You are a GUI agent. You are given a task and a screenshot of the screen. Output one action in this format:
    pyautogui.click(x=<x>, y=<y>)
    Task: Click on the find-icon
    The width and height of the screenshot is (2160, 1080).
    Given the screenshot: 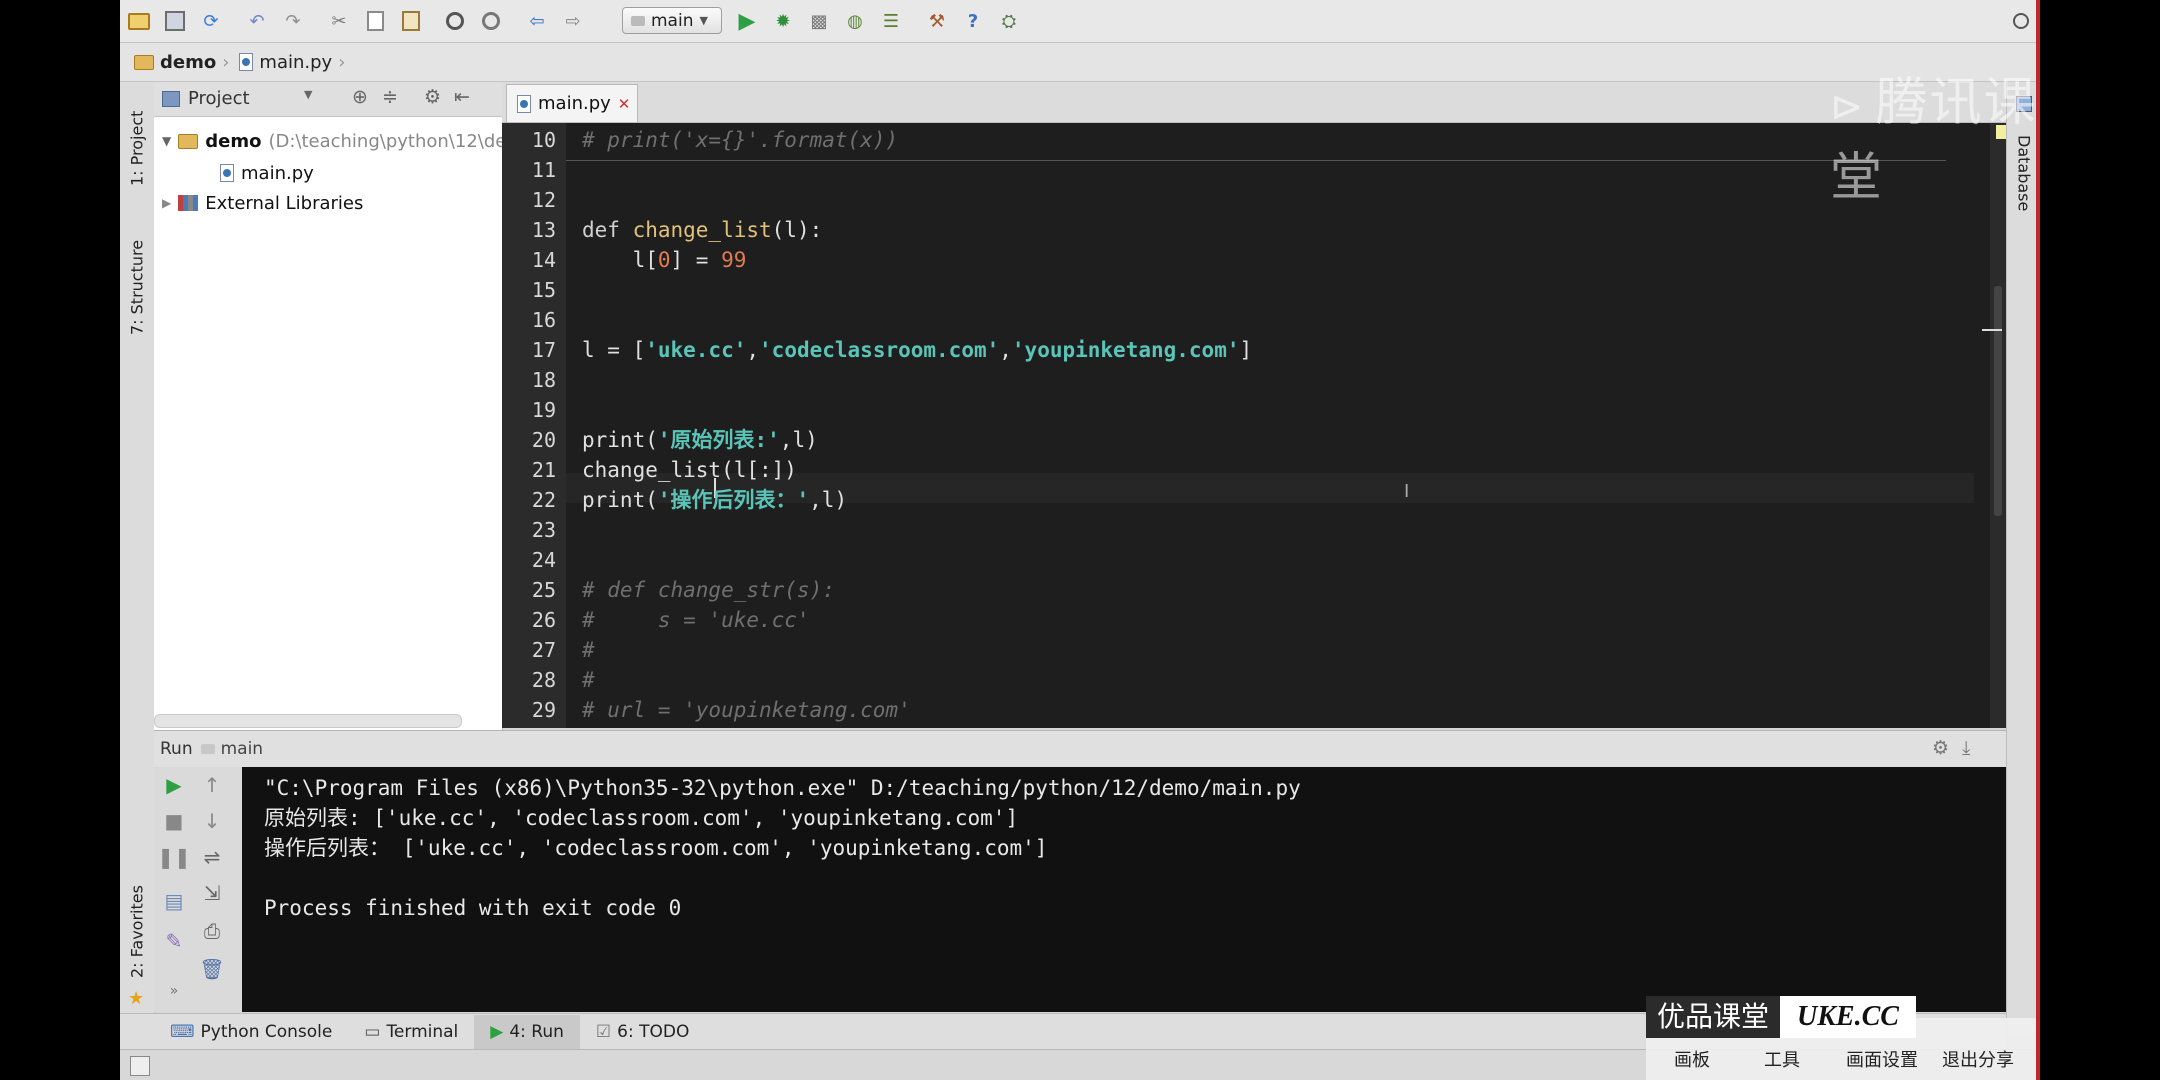 What is the action you would take?
    pyautogui.click(x=455, y=21)
    